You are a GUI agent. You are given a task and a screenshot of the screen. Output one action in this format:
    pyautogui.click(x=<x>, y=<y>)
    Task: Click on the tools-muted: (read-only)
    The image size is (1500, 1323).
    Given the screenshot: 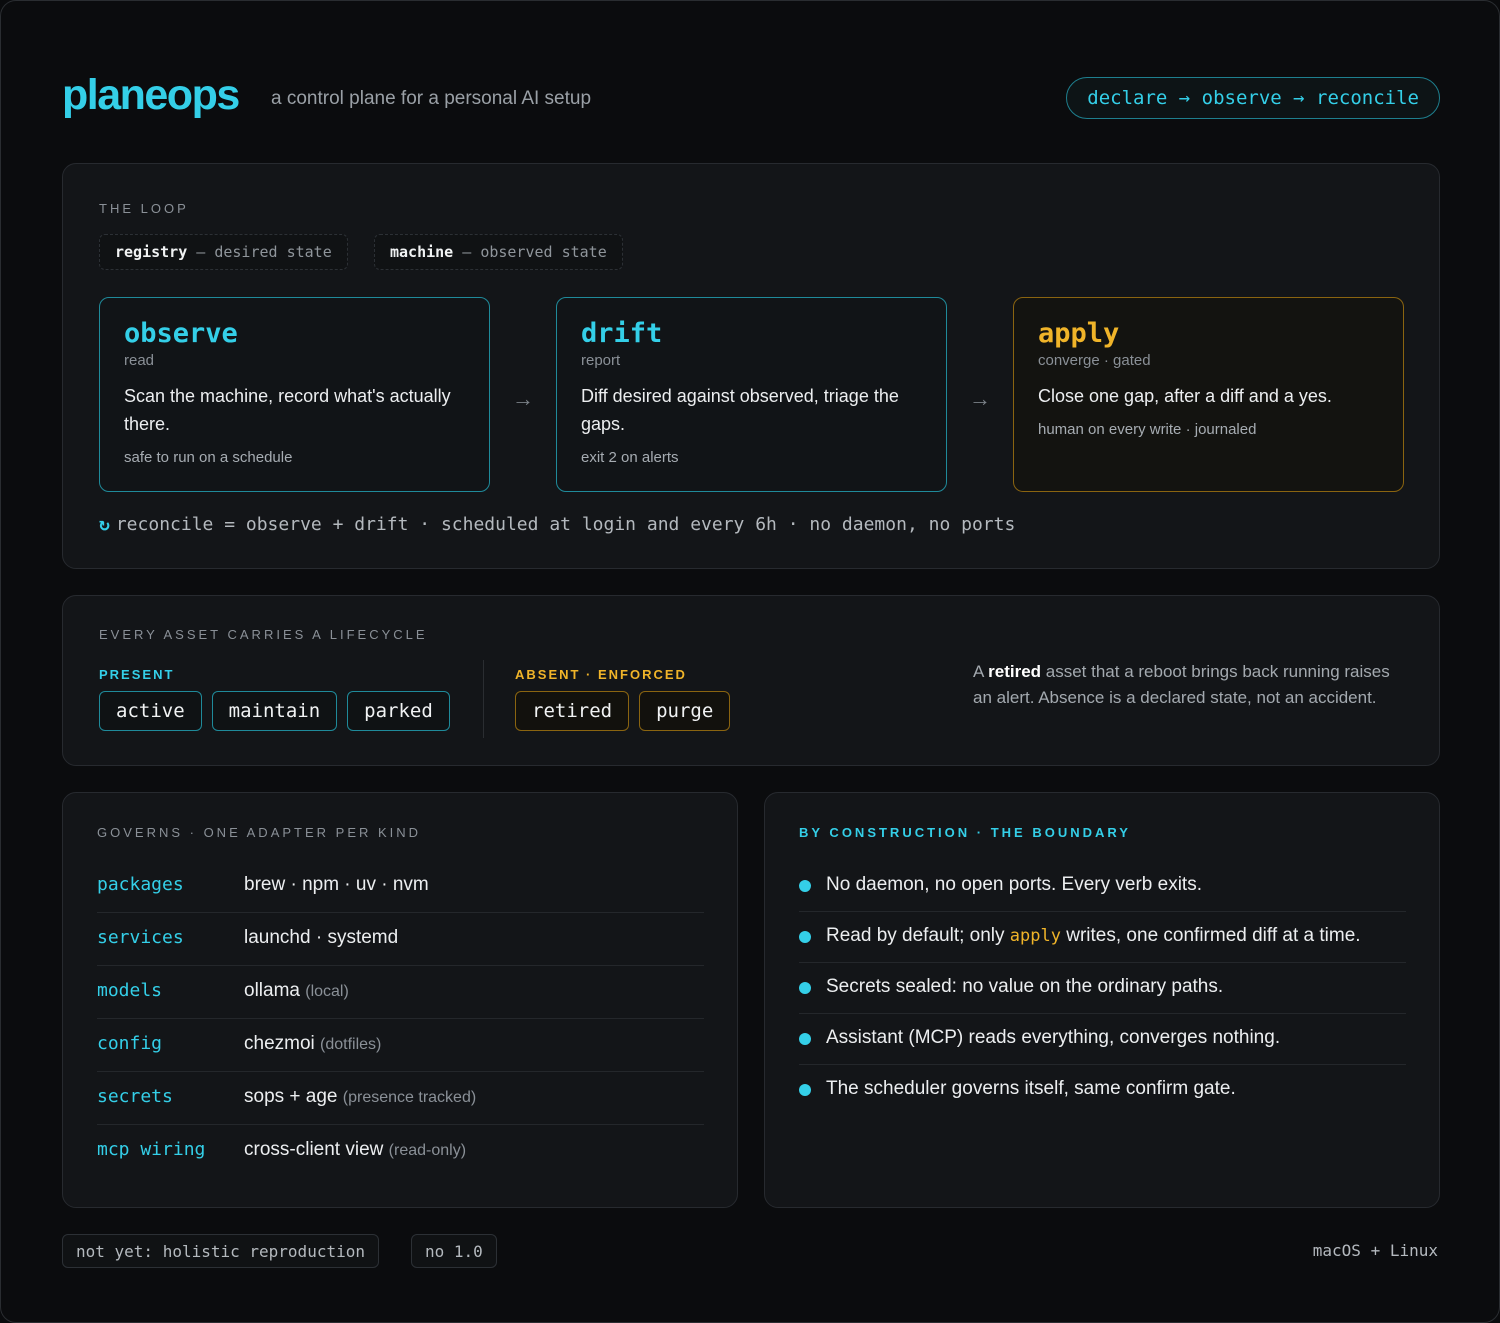 What is the action you would take?
    pyautogui.click(x=427, y=1150)
    